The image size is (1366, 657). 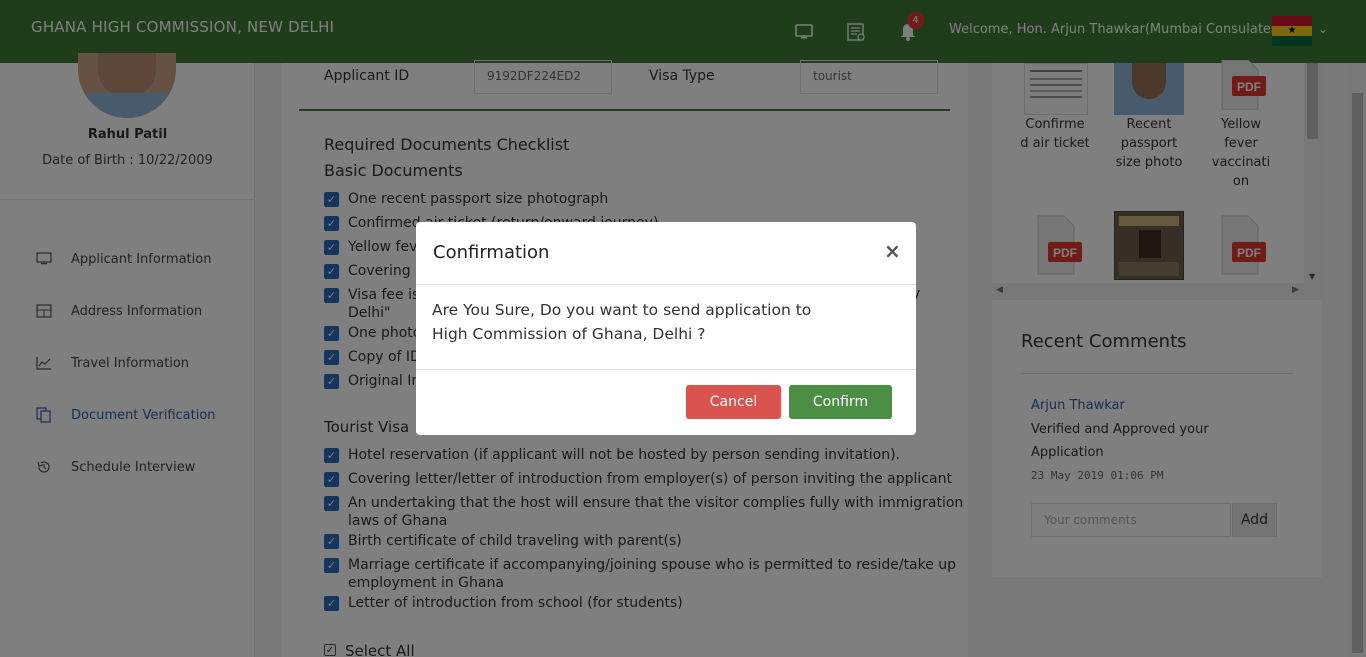 What do you see at coordinates (892, 251) in the screenshot?
I see `close-icon: ×` at bounding box center [892, 251].